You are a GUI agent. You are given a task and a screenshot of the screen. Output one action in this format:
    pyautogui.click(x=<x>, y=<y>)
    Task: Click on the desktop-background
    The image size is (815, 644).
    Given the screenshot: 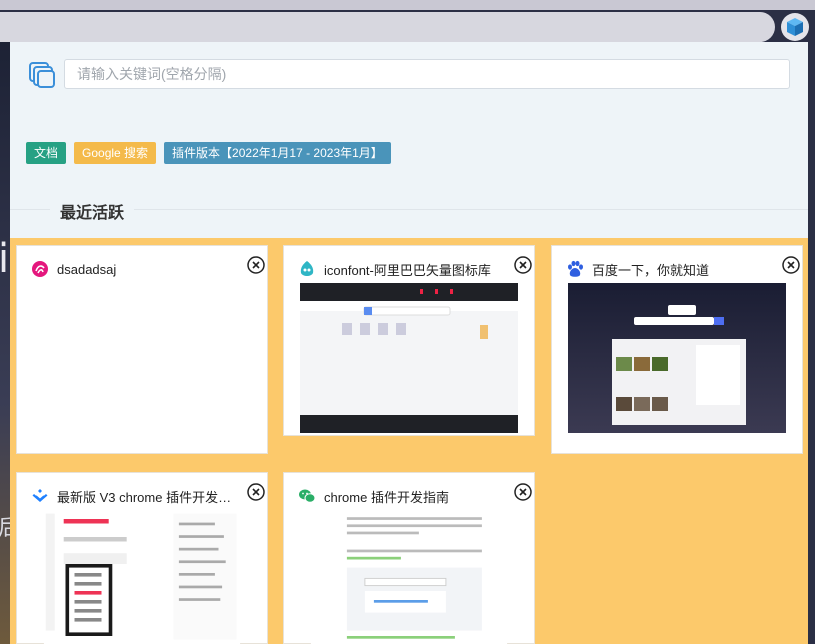 What is the action you would take?
    pyautogui.click(x=5, y=343)
    